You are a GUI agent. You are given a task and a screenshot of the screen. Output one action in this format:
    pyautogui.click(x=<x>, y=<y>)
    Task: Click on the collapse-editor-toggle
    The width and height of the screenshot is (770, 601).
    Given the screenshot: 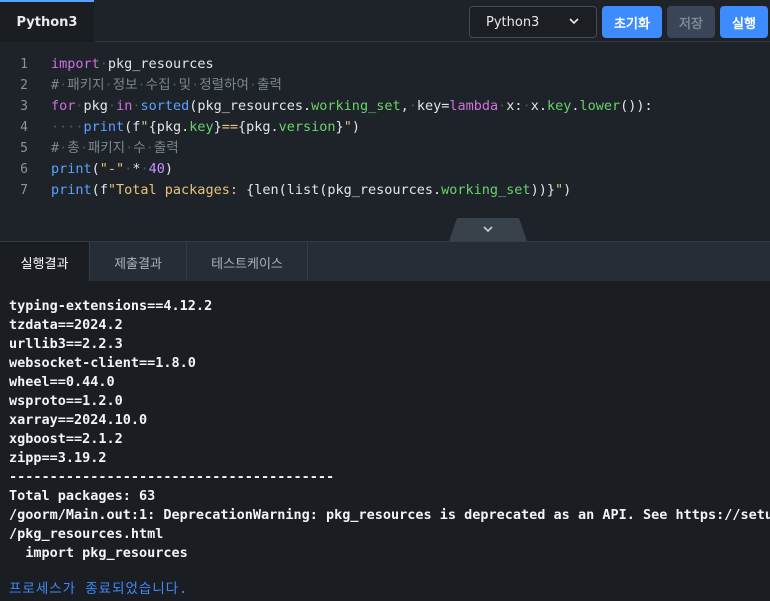 What is the action you would take?
    pyautogui.click(x=488, y=229)
    